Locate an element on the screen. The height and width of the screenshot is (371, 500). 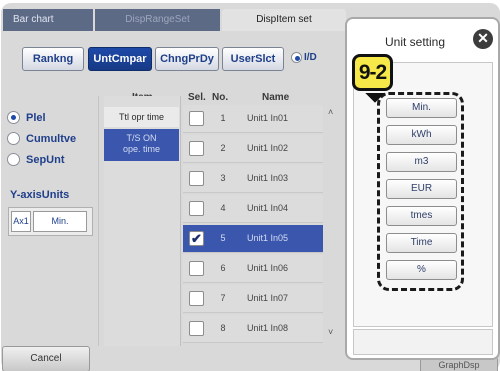
row-number: 7 is located at coordinates (223, 298).